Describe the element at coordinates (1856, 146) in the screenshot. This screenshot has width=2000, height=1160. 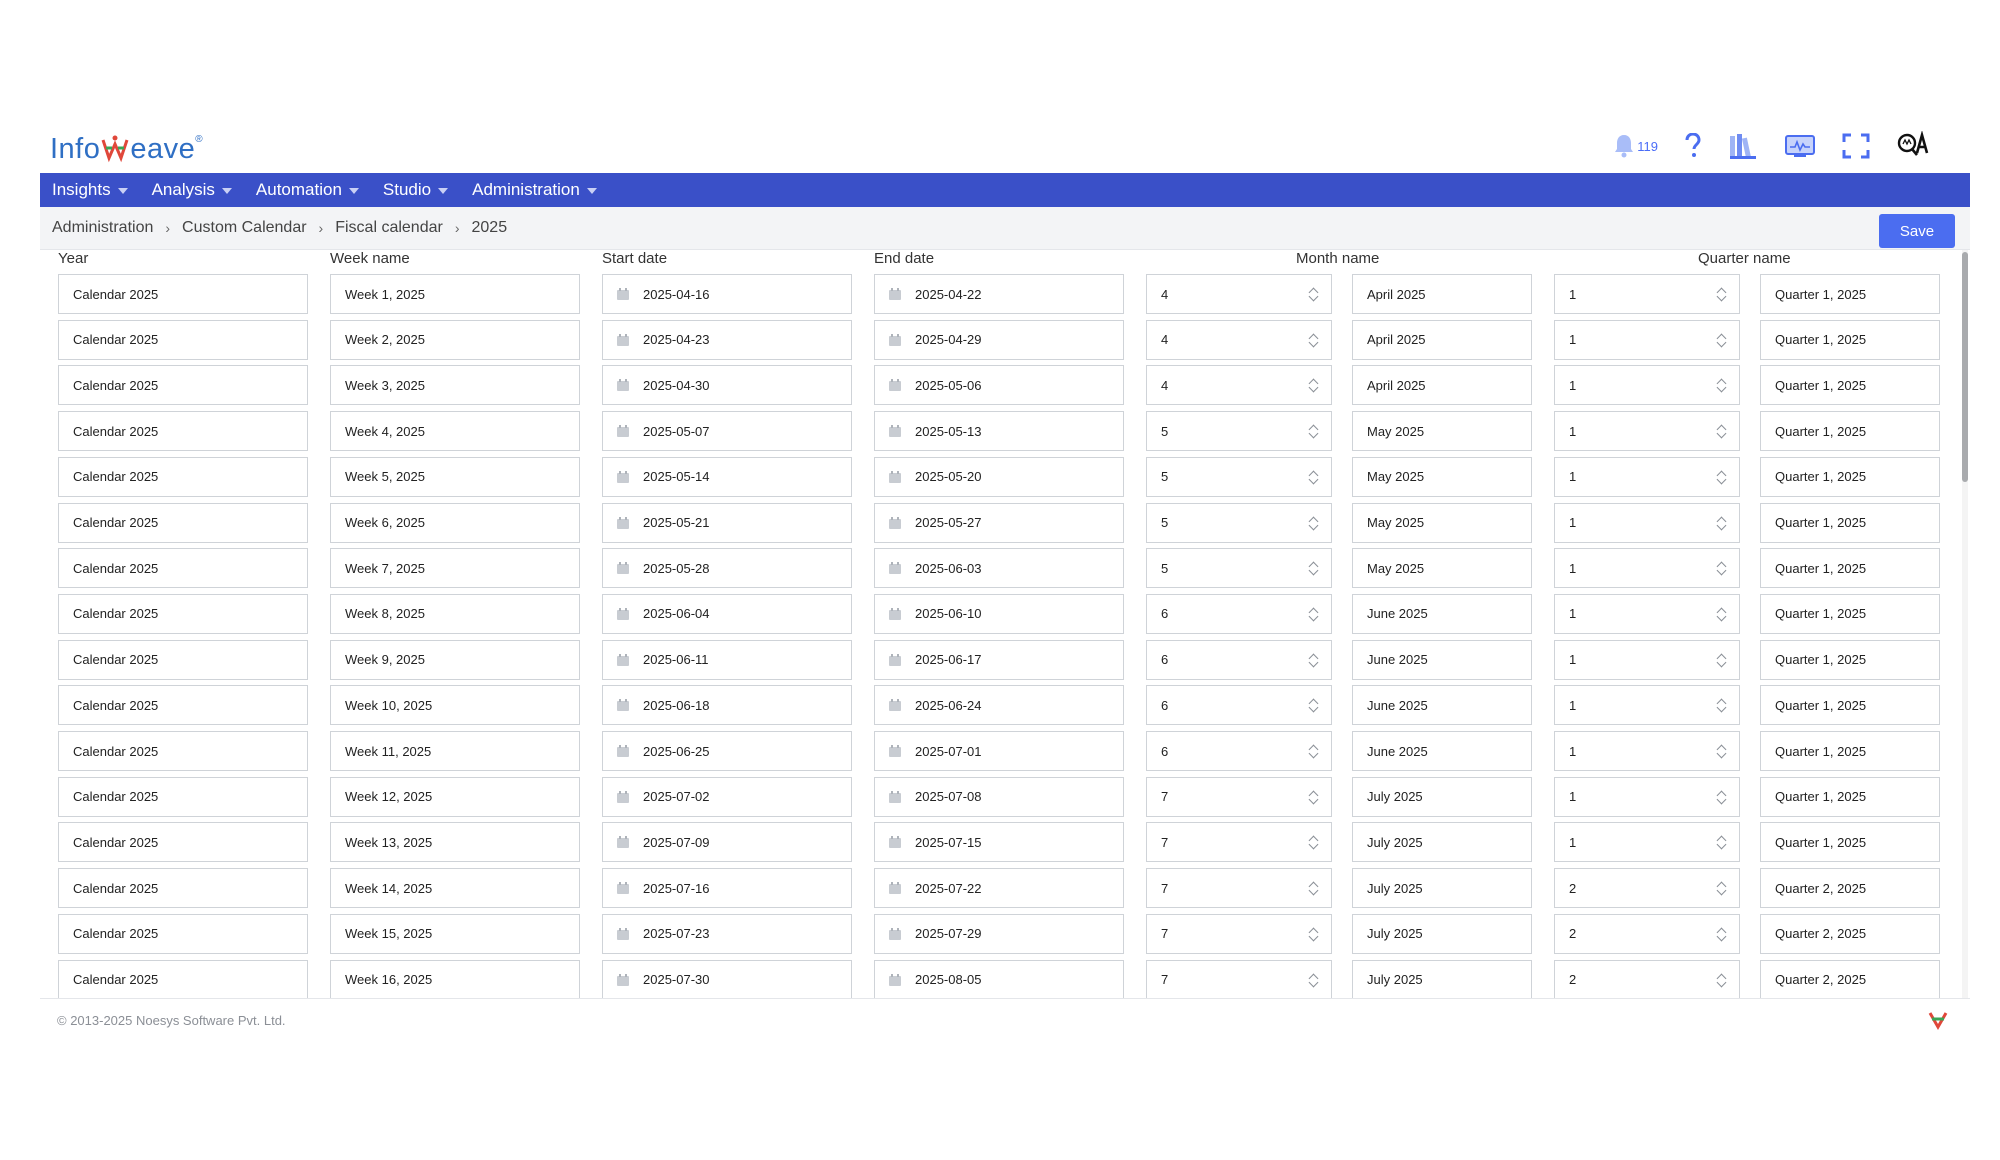
I see `fullscreen-button` at that location.